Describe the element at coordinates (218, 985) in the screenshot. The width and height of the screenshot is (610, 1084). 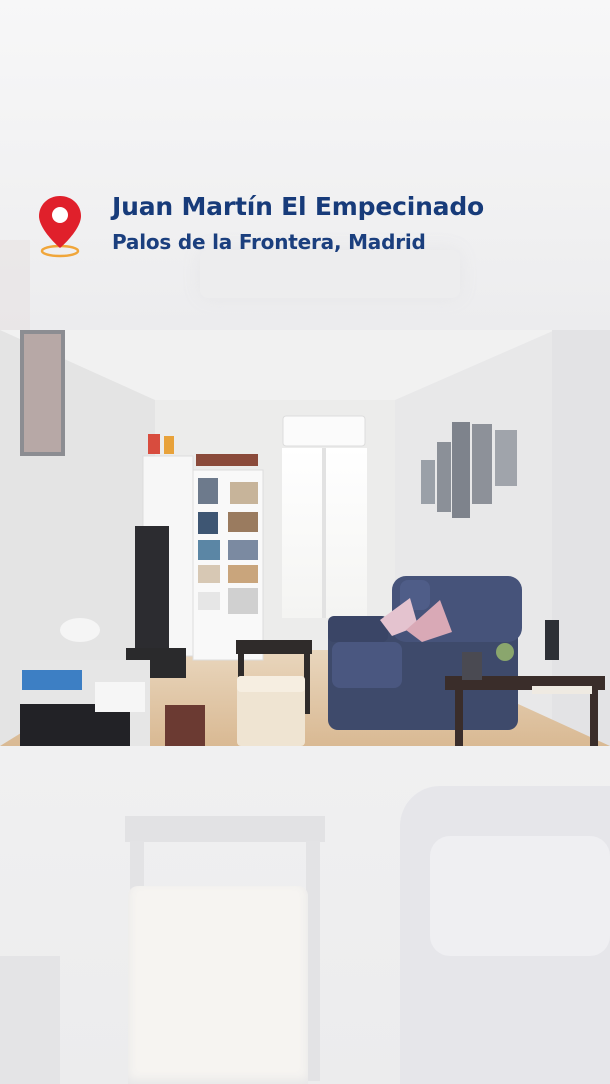
I see `ottoman-blurred` at that location.